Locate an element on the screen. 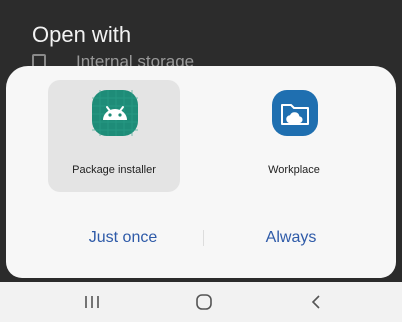 This screenshot has width=402, height=322. just-once-button: Just once is located at coordinates (123, 238).